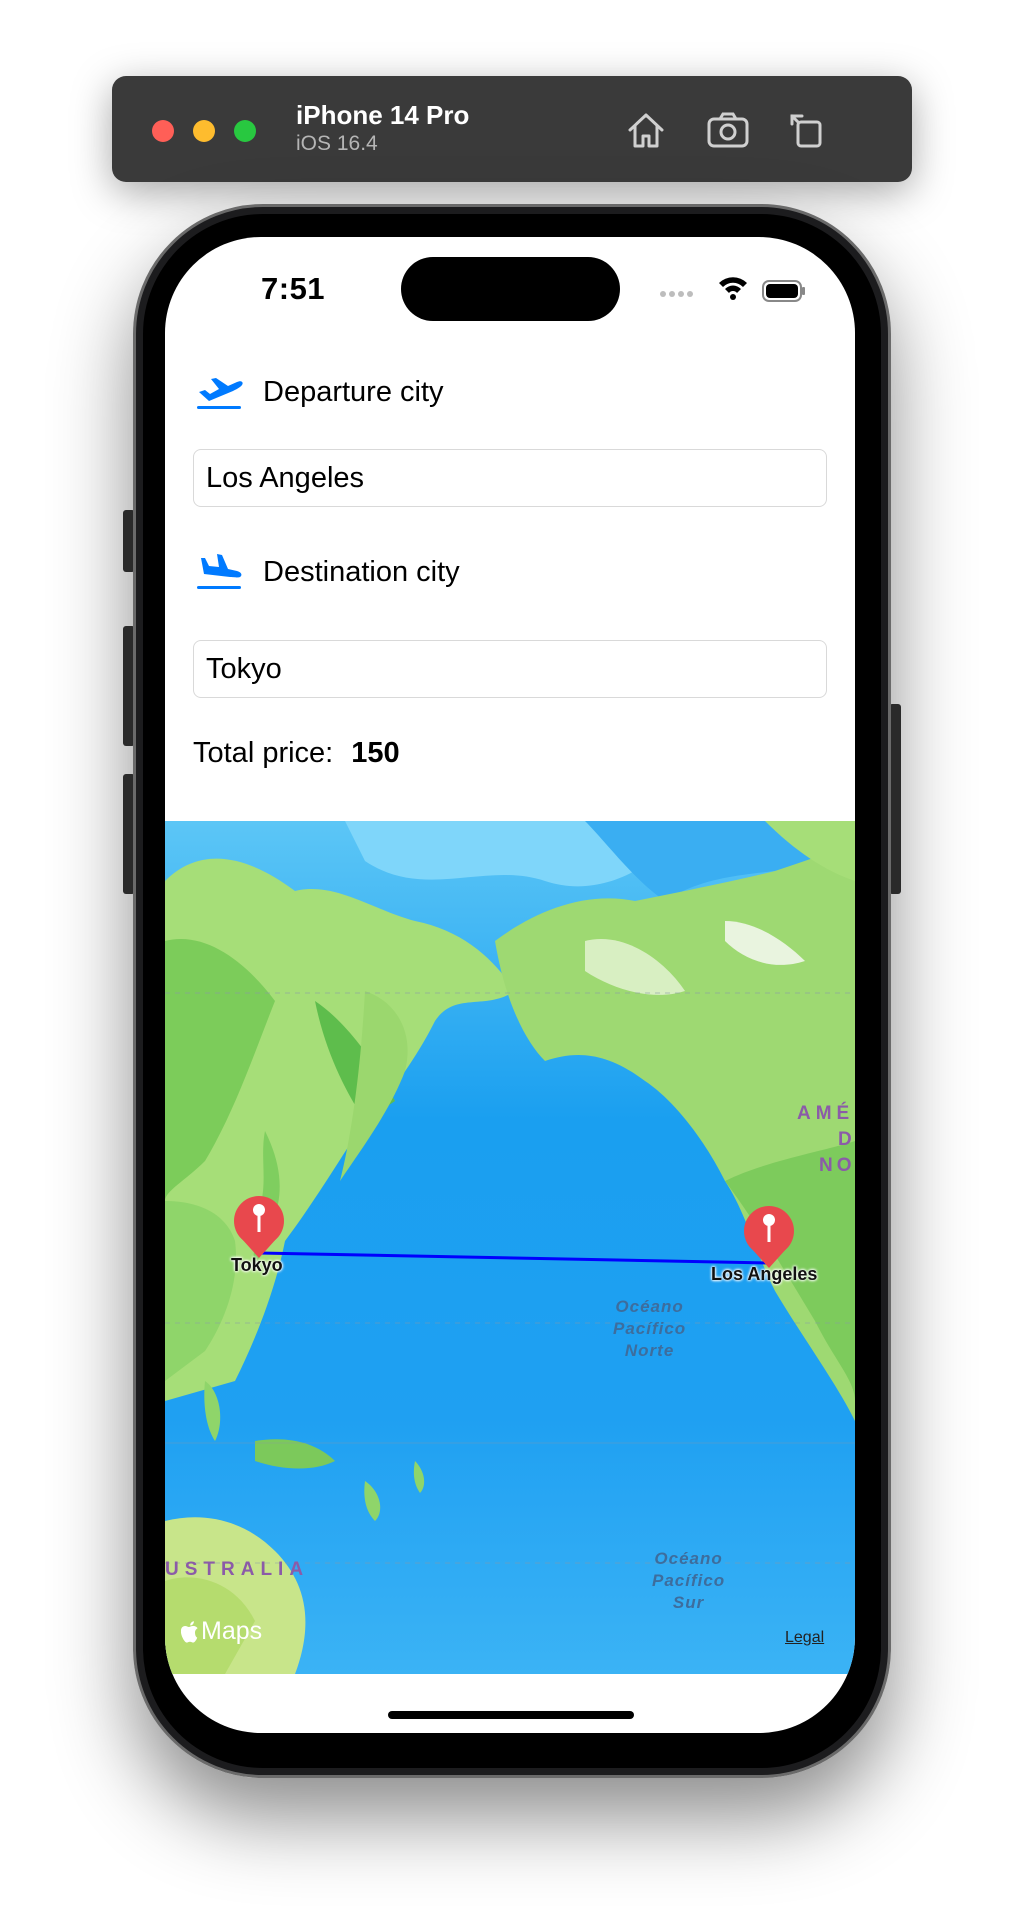 This screenshot has width=1020, height=1918. Describe the element at coordinates (361, 571) in the screenshot. I see `destination-label: Destination city` at that location.